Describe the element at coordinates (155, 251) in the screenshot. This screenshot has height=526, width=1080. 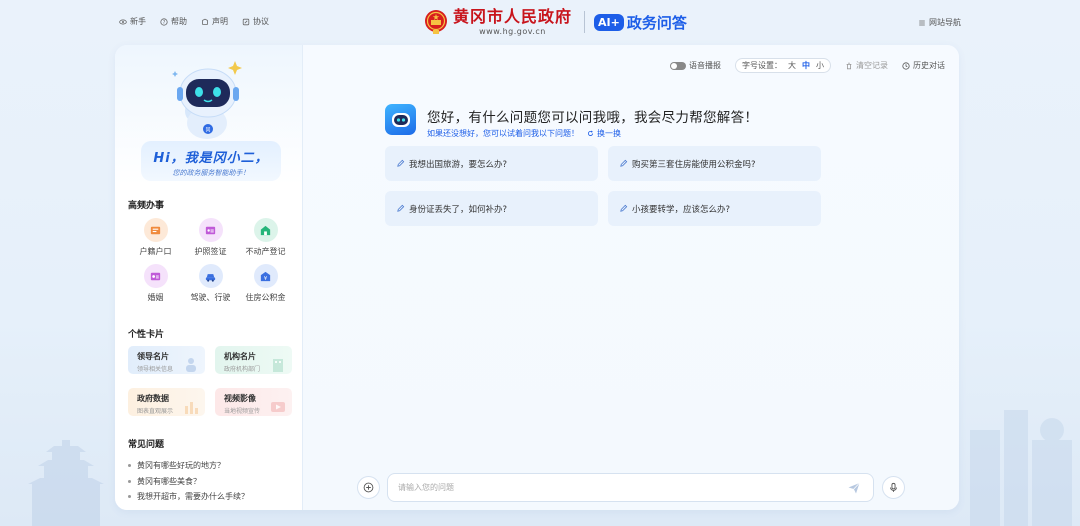
I see `service-label: 户籍户口` at that location.